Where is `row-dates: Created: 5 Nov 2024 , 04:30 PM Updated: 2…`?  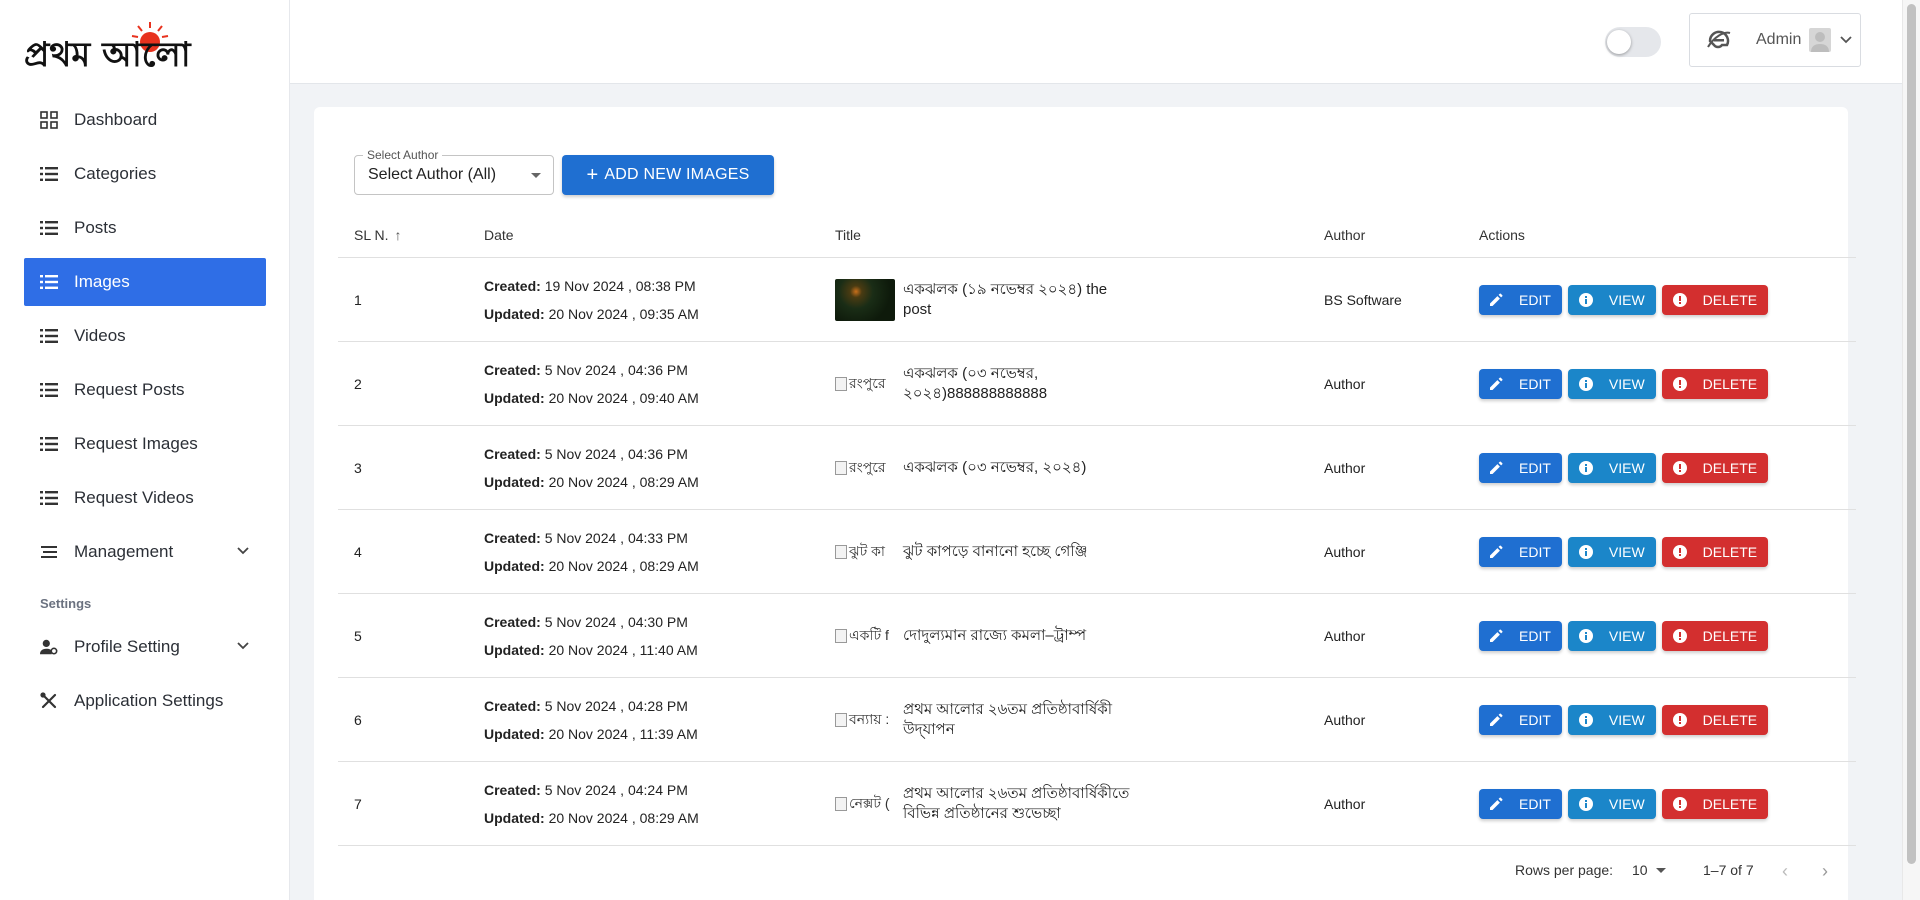 row-dates: Created: 5 Nov 2024 , 04:30 PM Updated: 2… is located at coordinates (643, 636).